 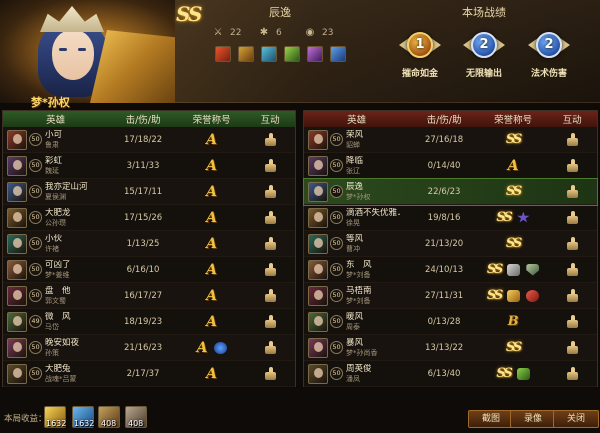 I want to click on gold-honor-badge-icon, so click(x=514, y=295).